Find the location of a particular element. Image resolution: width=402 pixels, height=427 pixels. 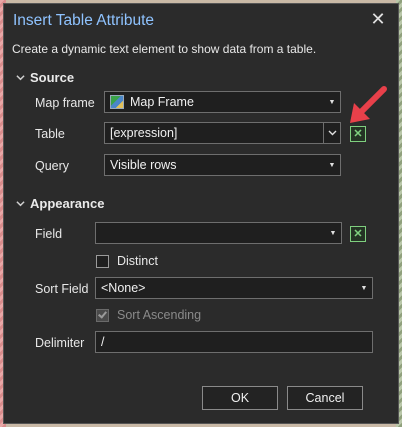

map-frame-value: Map Frame is located at coordinates (162, 102).